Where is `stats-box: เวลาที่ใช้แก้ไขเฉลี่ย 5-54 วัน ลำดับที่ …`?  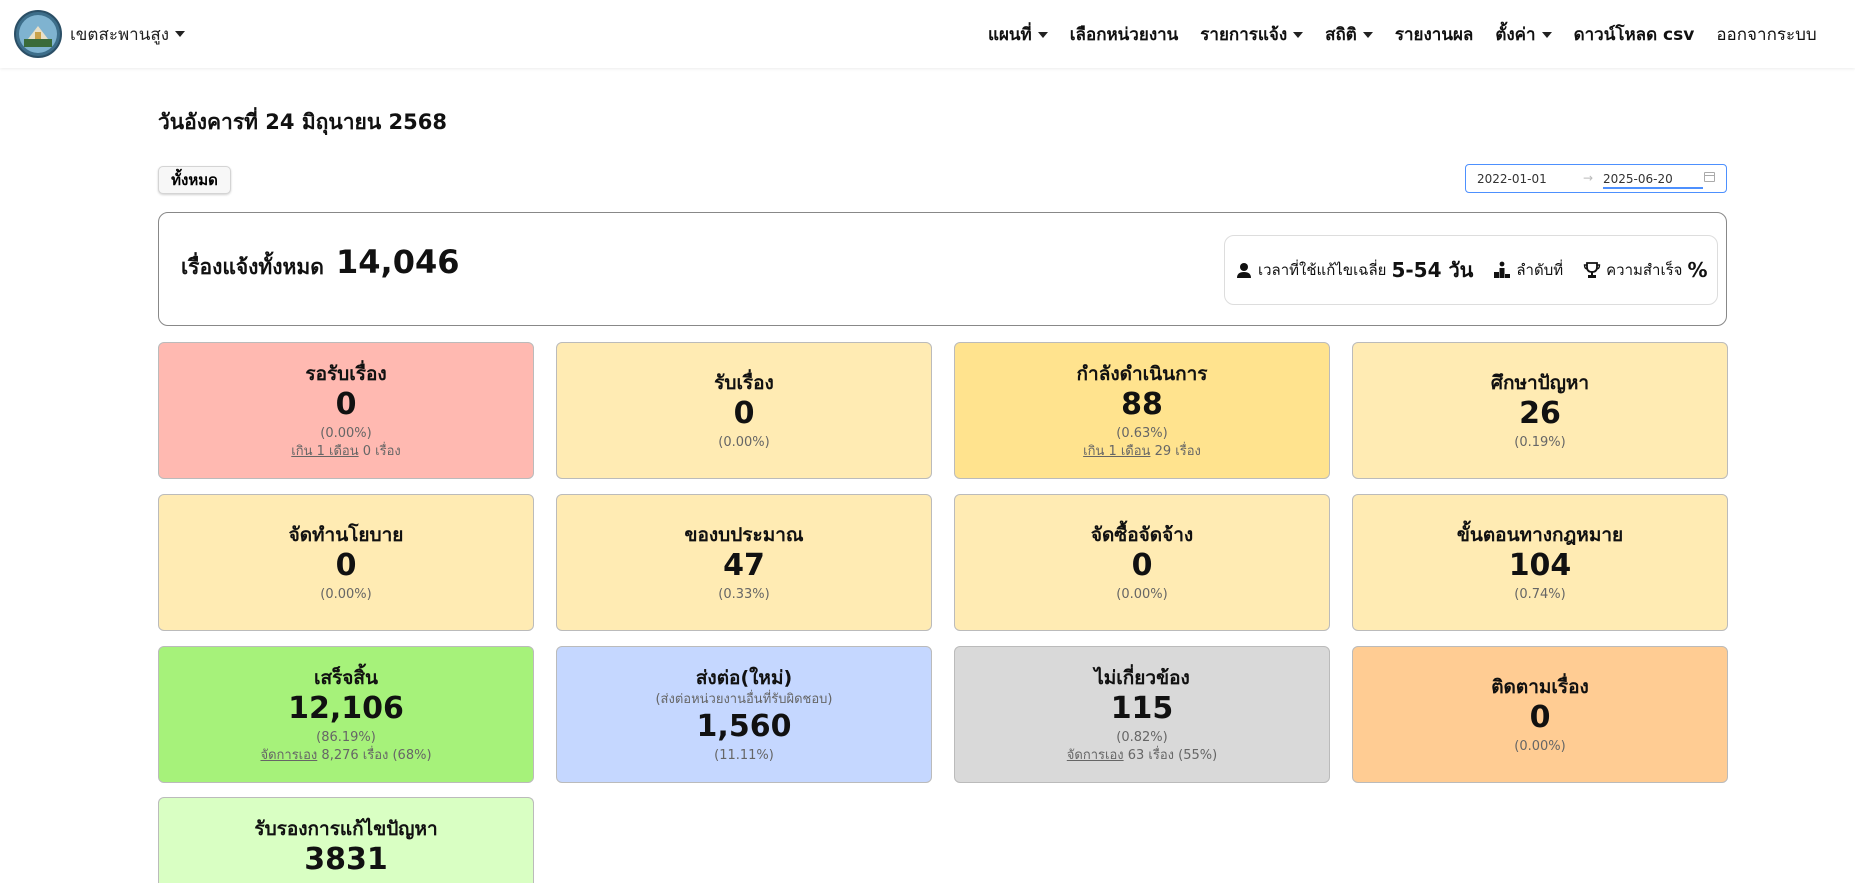 stats-box: เวลาที่ใช้แก้ไขเฉลี่ย 5-54 วัน ลำดับที่ … is located at coordinates (1471, 270).